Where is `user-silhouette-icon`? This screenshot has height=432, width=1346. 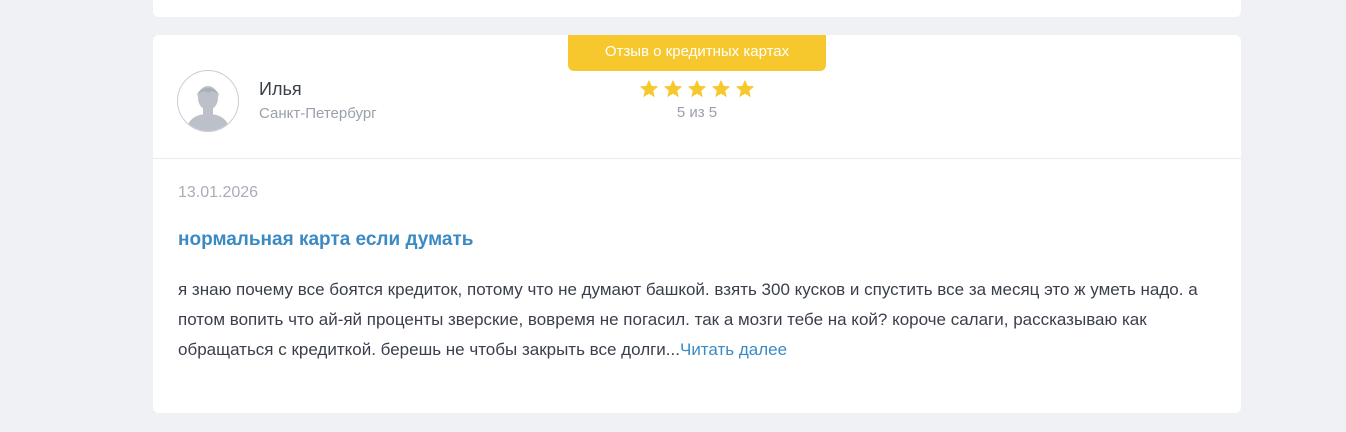
user-silhouette-icon is located at coordinates (208, 108).